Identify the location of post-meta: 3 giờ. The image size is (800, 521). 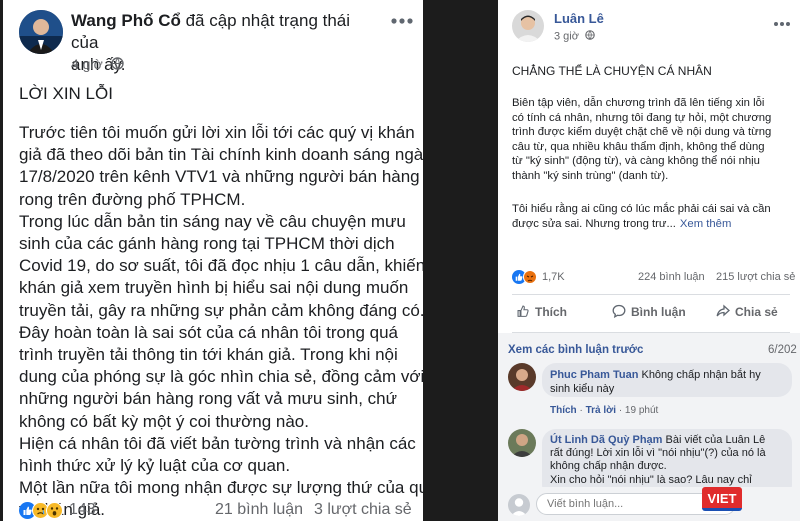
(574, 36).